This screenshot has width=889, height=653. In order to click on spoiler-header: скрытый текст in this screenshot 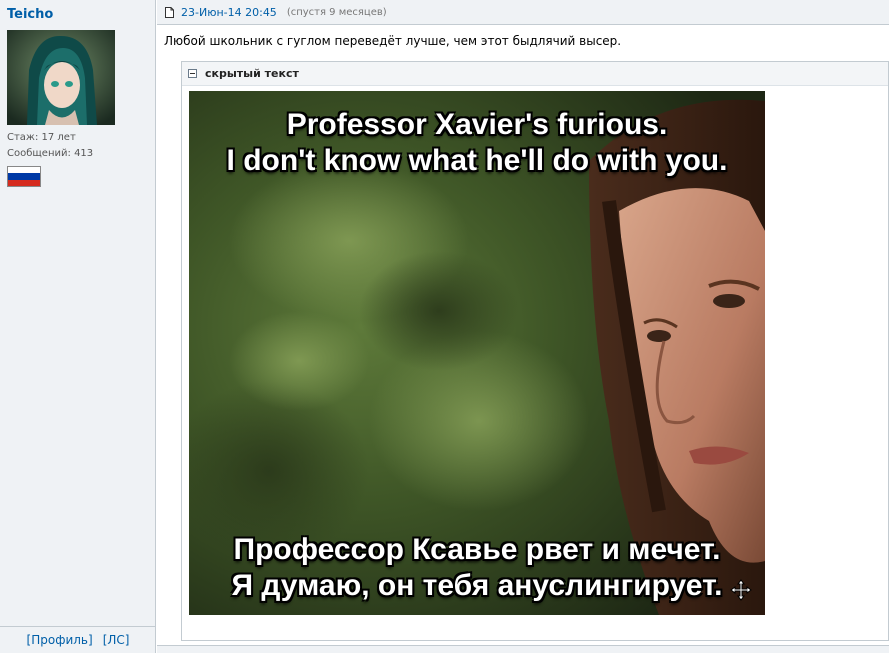, I will do `click(535, 74)`.